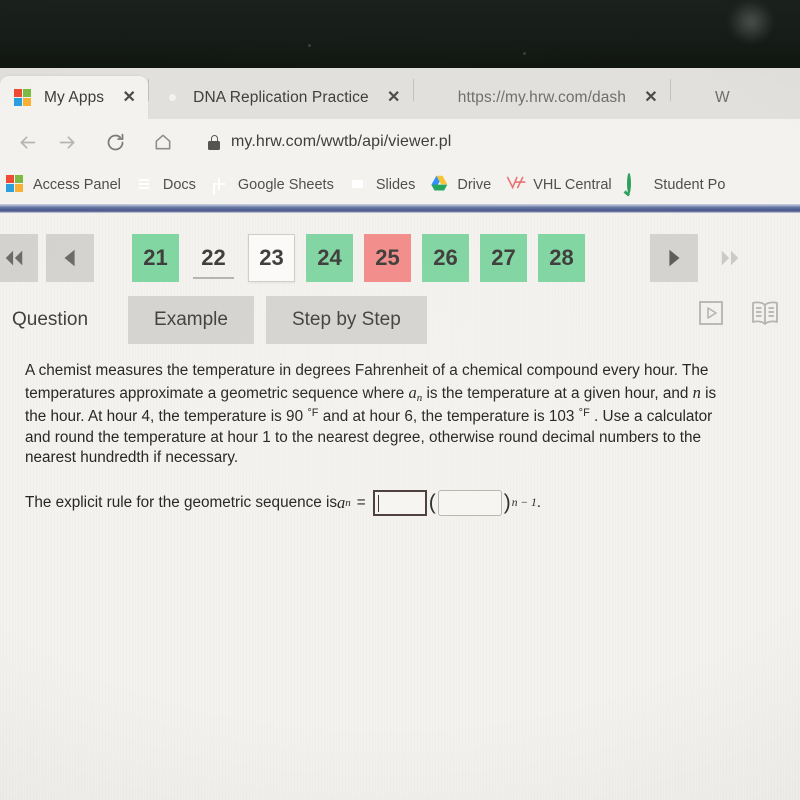  I want to click on pager-page-26: 26, so click(445, 258).